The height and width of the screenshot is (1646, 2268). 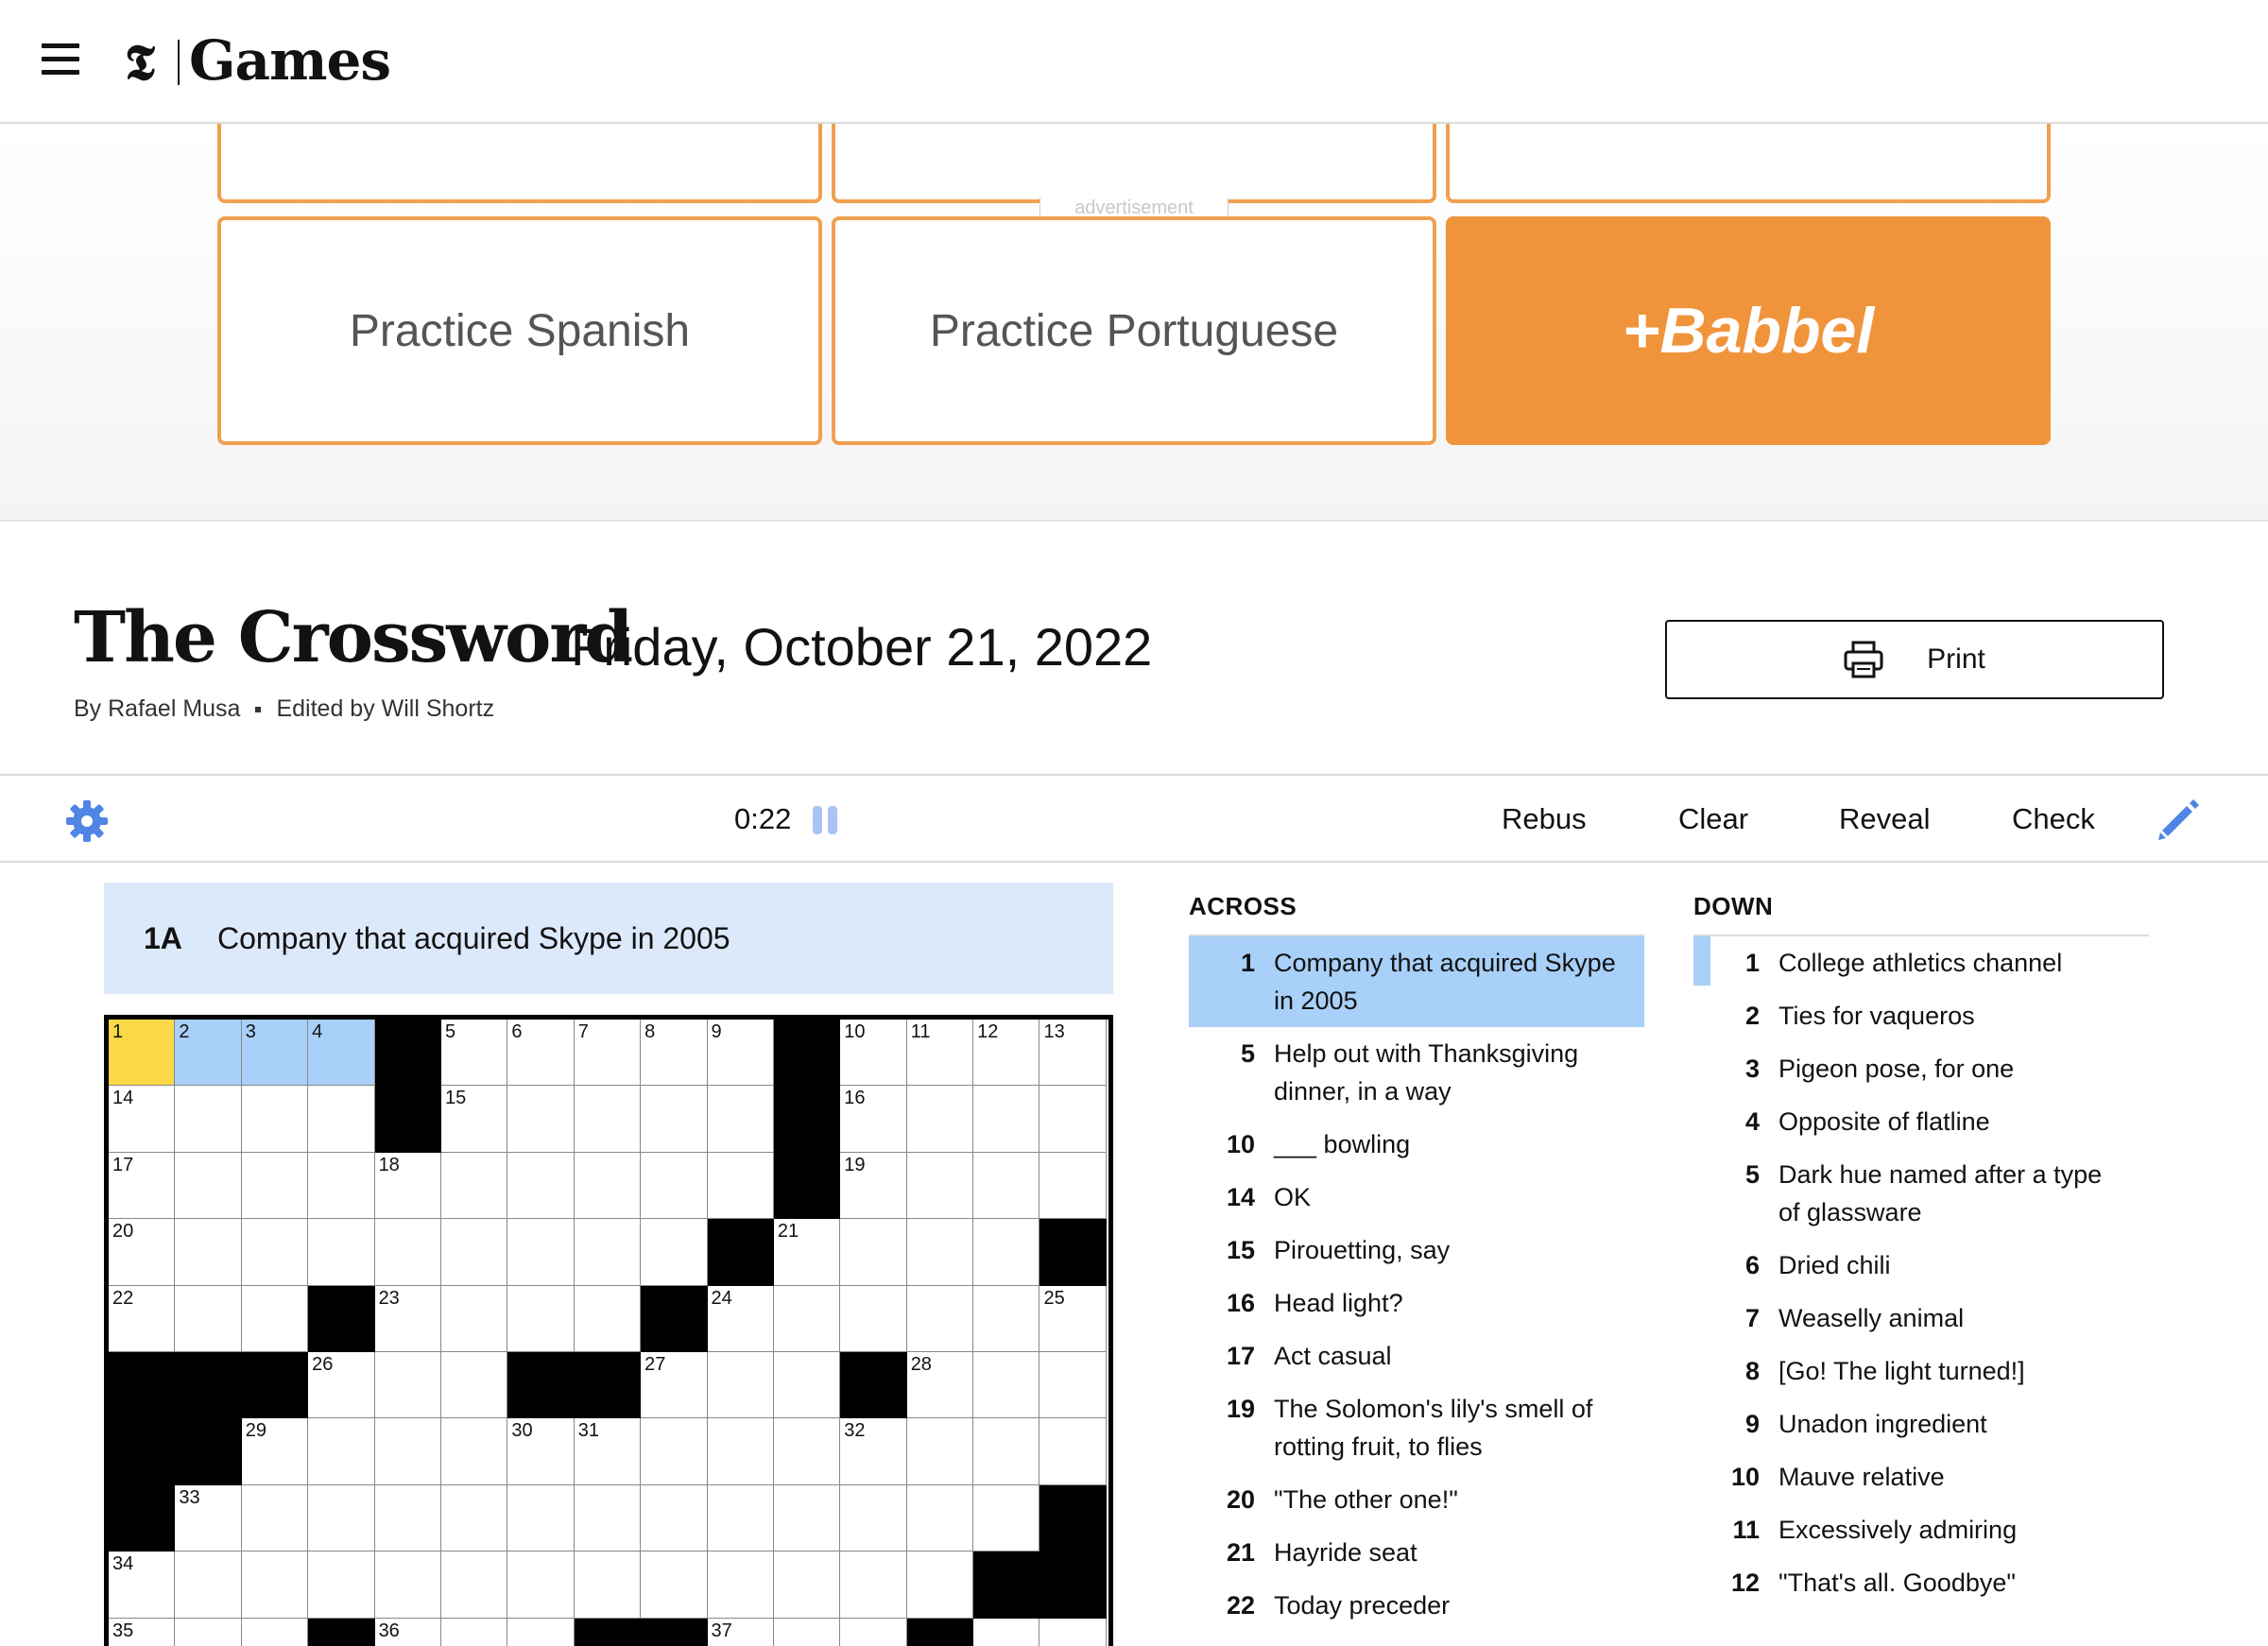 What do you see at coordinates (1416, 1144) in the screenshot?
I see `across-clue-item: 10 ___ bowling` at bounding box center [1416, 1144].